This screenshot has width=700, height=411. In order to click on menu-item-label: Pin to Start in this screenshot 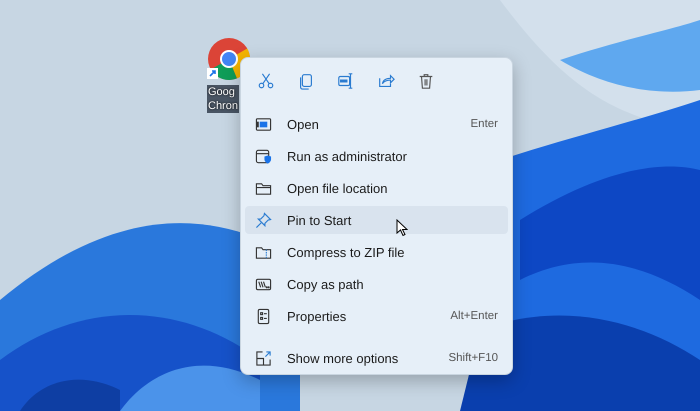, I will do `click(319, 220)`.